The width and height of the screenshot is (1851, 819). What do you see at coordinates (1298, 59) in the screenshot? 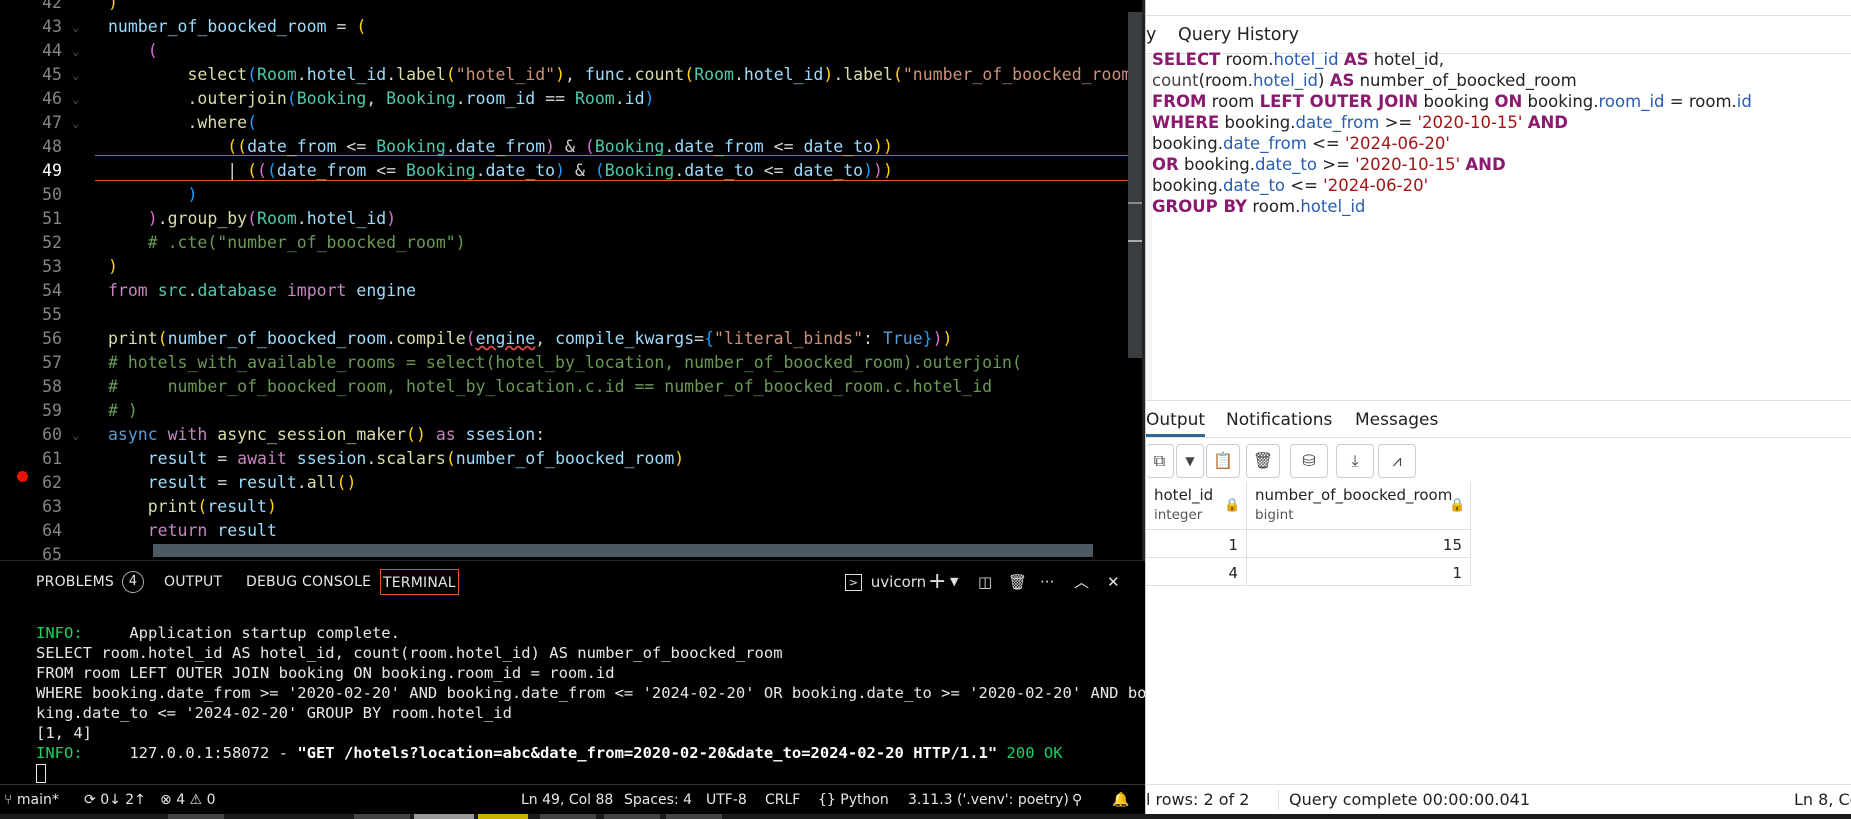
I see `sql-line: SELECT room.hotel_id AS hotel_id,` at bounding box center [1298, 59].